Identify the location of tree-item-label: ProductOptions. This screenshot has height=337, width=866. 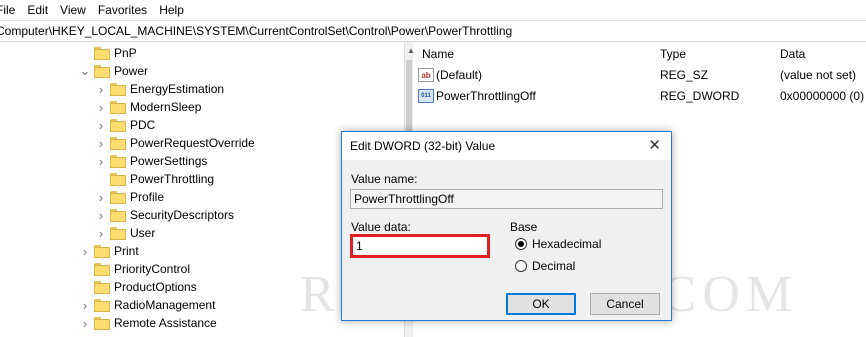
(155, 287).